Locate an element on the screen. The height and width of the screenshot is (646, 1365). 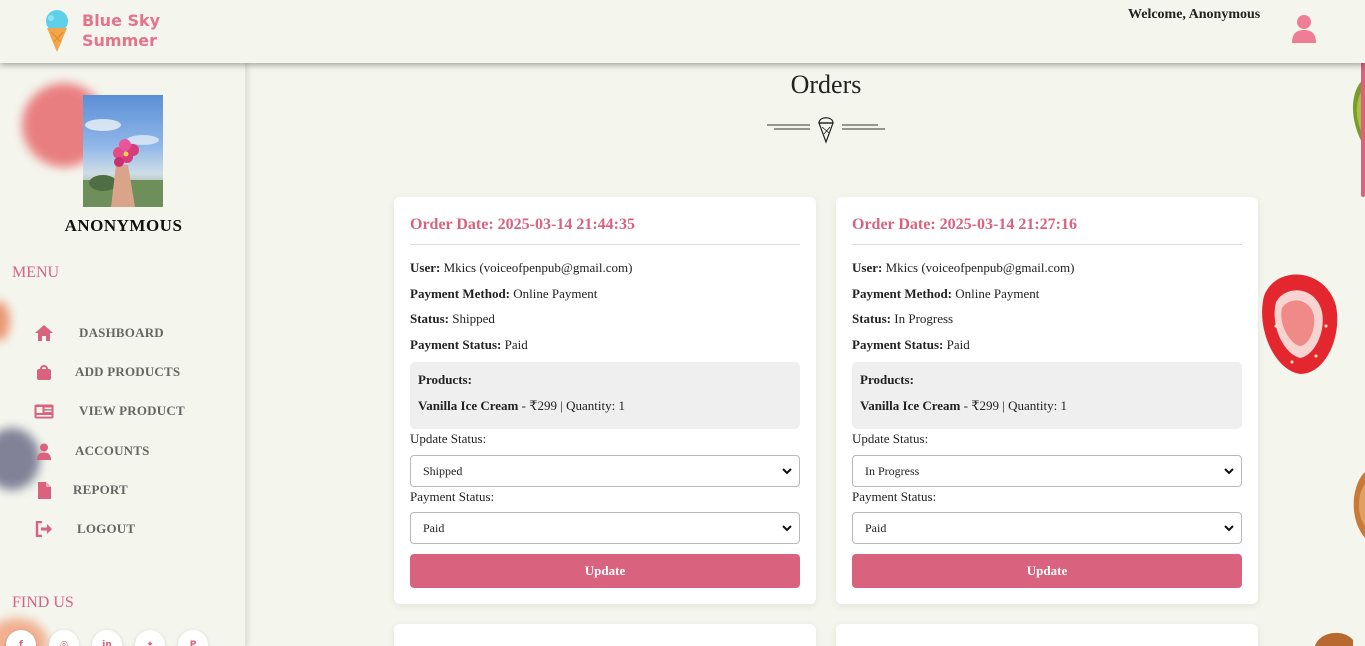
order-status: Status: In Progress is located at coordinates (902, 319).